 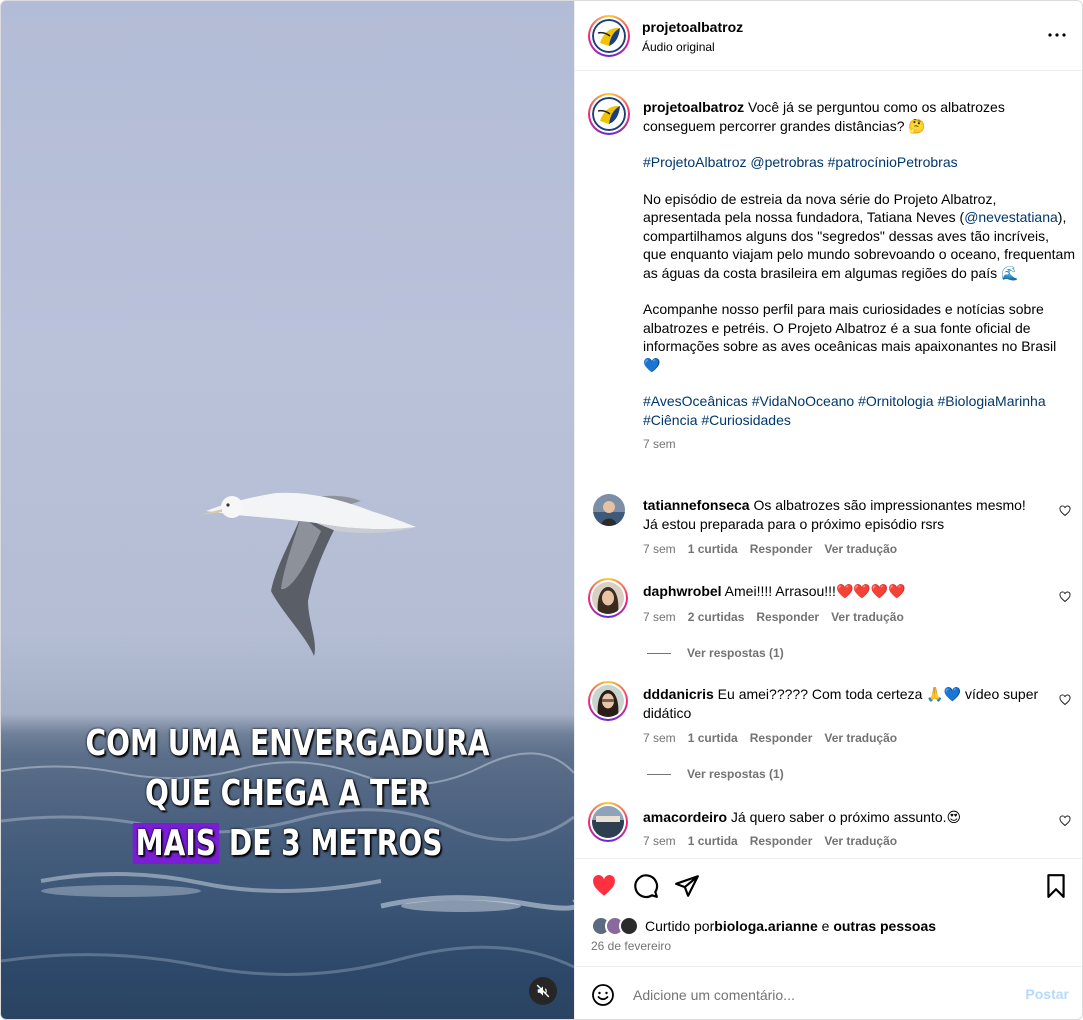 What do you see at coordinates (1047, 994) in the screenshot?
I see `post-comment-button: Postar` at bounding box center [1047, 994].